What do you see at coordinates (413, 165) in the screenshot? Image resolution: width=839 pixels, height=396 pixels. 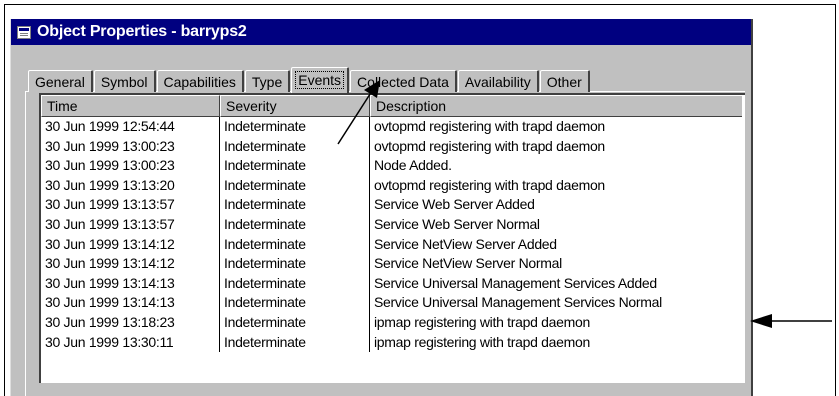 I see `description-cell: Node Added.` at bounding box center [413, 165].